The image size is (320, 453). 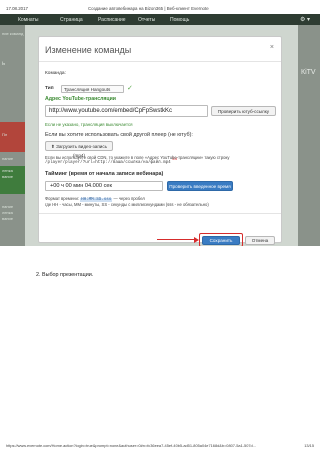 I want to click on nav-item-page: Страница, so click(x=71, y=20).